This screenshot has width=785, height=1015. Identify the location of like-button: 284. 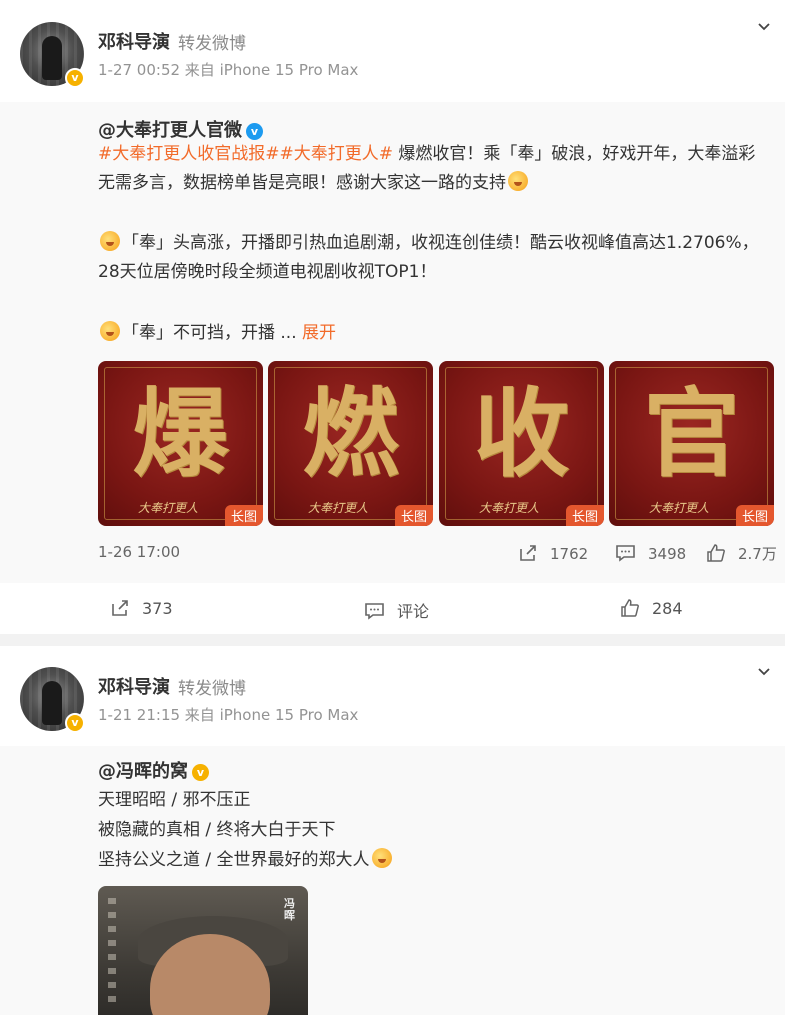
(651, 608).